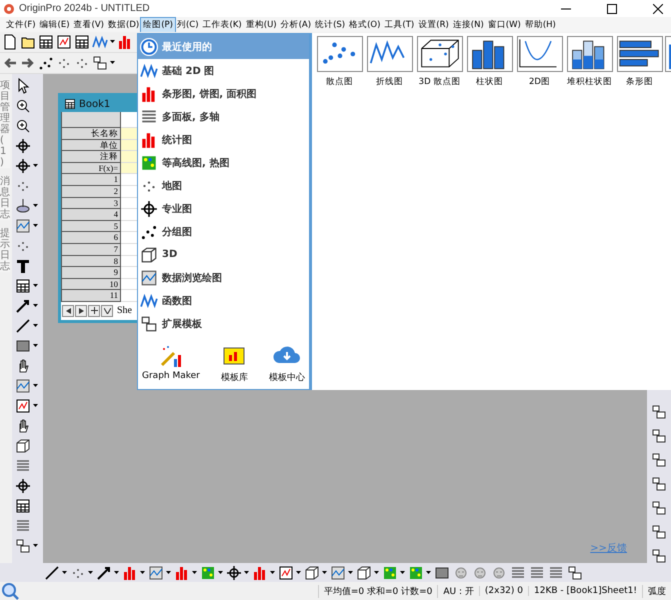  Describe the element at coordinates (223, 162) in the screenshot. I see `menu-item: 等高线图, 热图` at that location.